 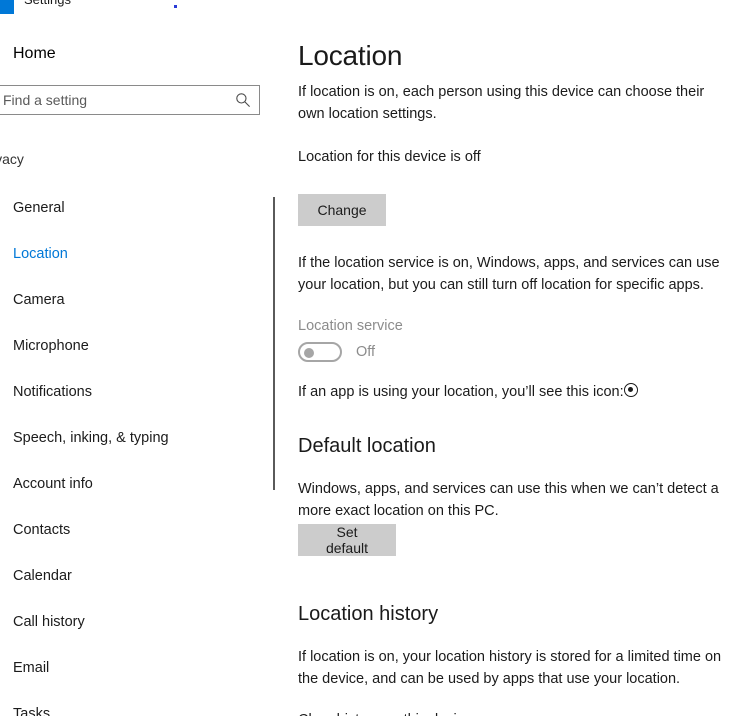 What do you see at coordinates (368, 614) in the screenshot?
I see `location-history-heading: Location history` at bounding box center [368, 614].